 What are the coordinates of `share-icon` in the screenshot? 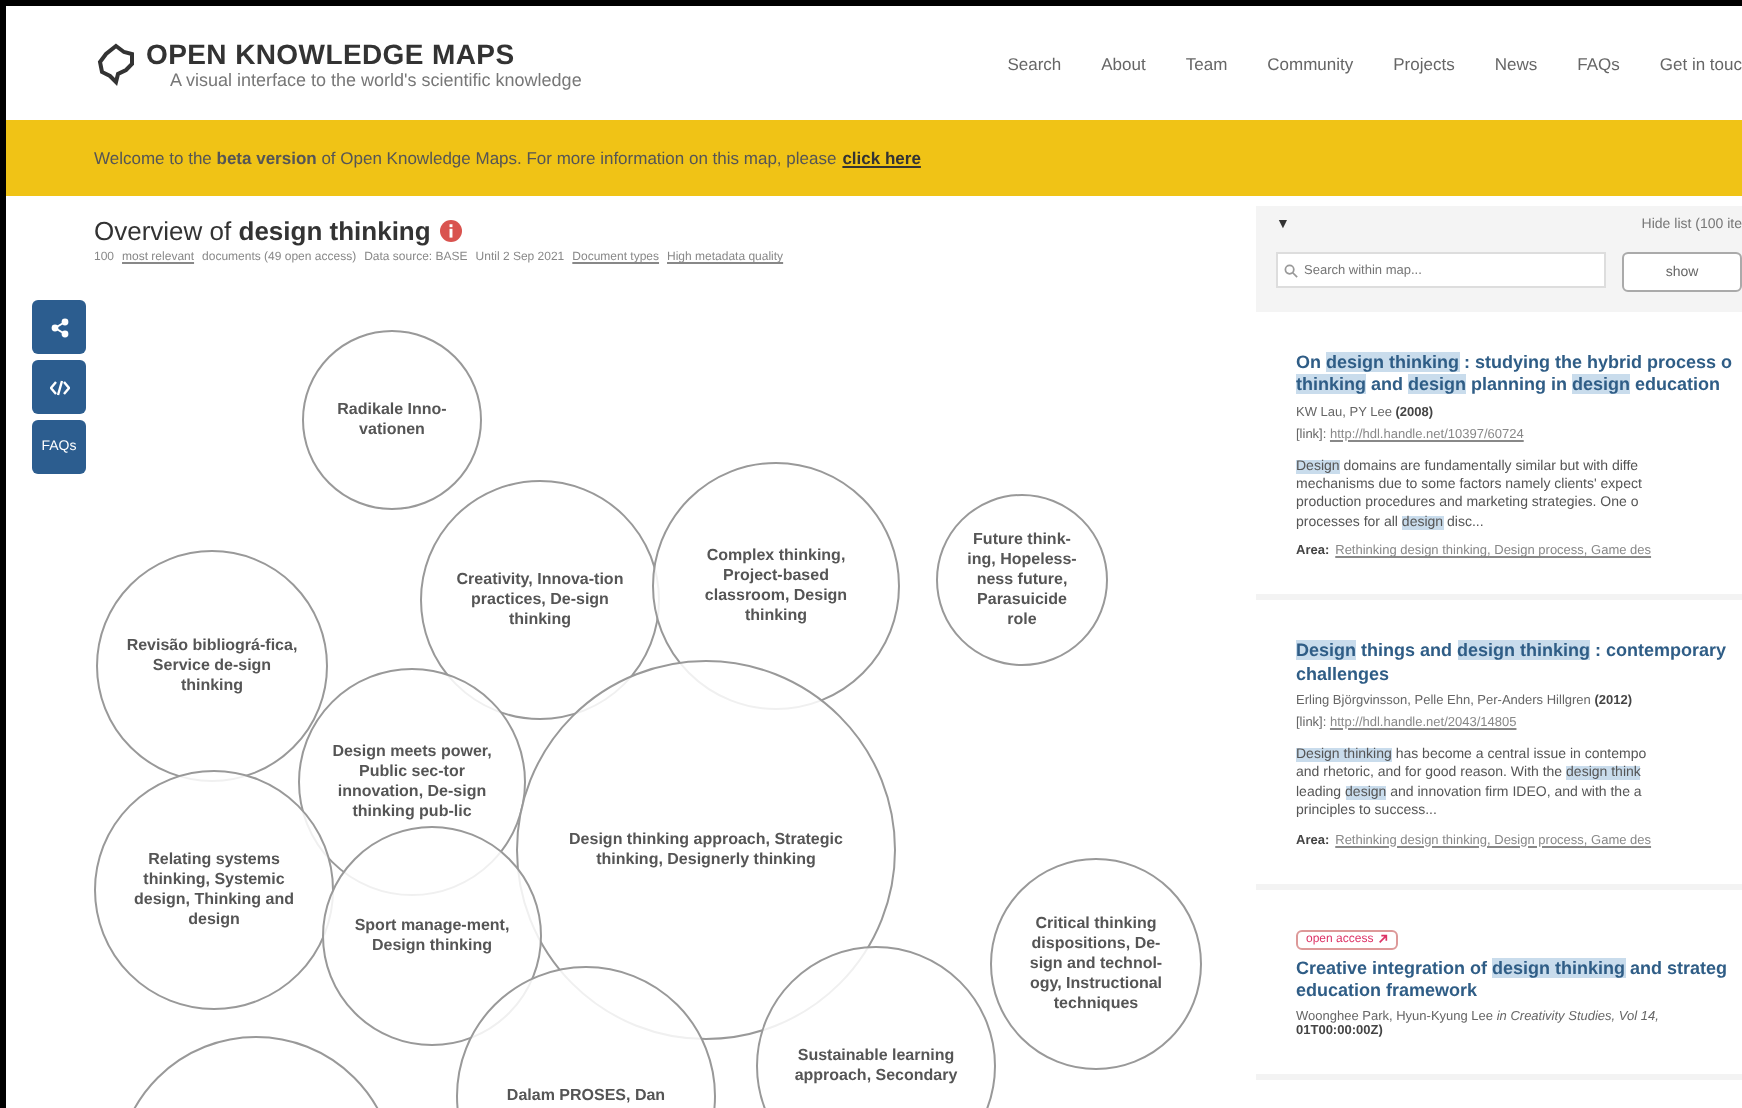 It's located at (59, 327).